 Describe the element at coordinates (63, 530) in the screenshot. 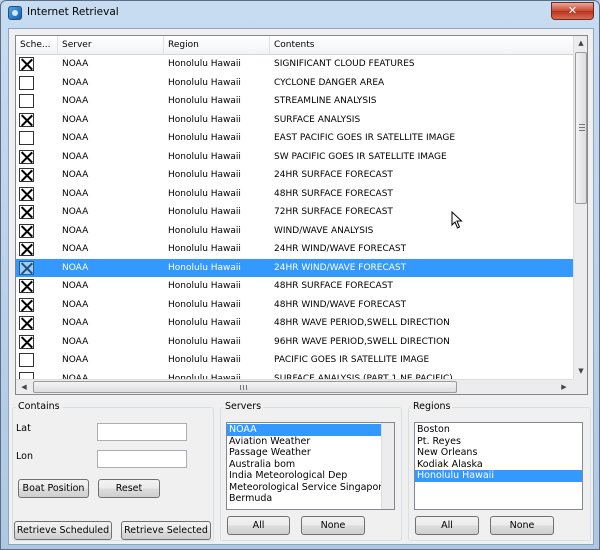

I see `retrieve-scheduled-button: Retrieve Scheduled` at that location.